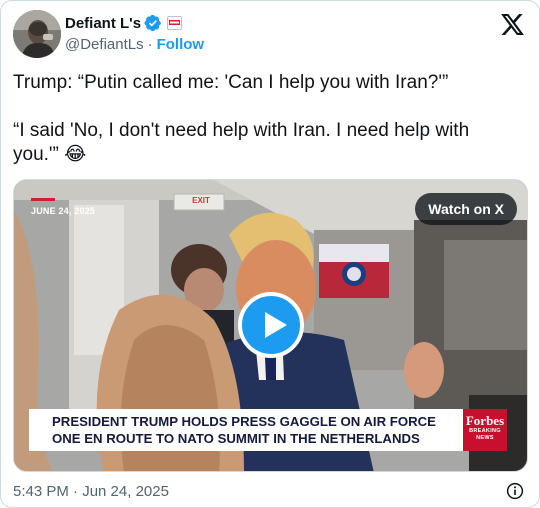  I want to click on handle-row: @DefiantLs · Follow, so click(134, 44).